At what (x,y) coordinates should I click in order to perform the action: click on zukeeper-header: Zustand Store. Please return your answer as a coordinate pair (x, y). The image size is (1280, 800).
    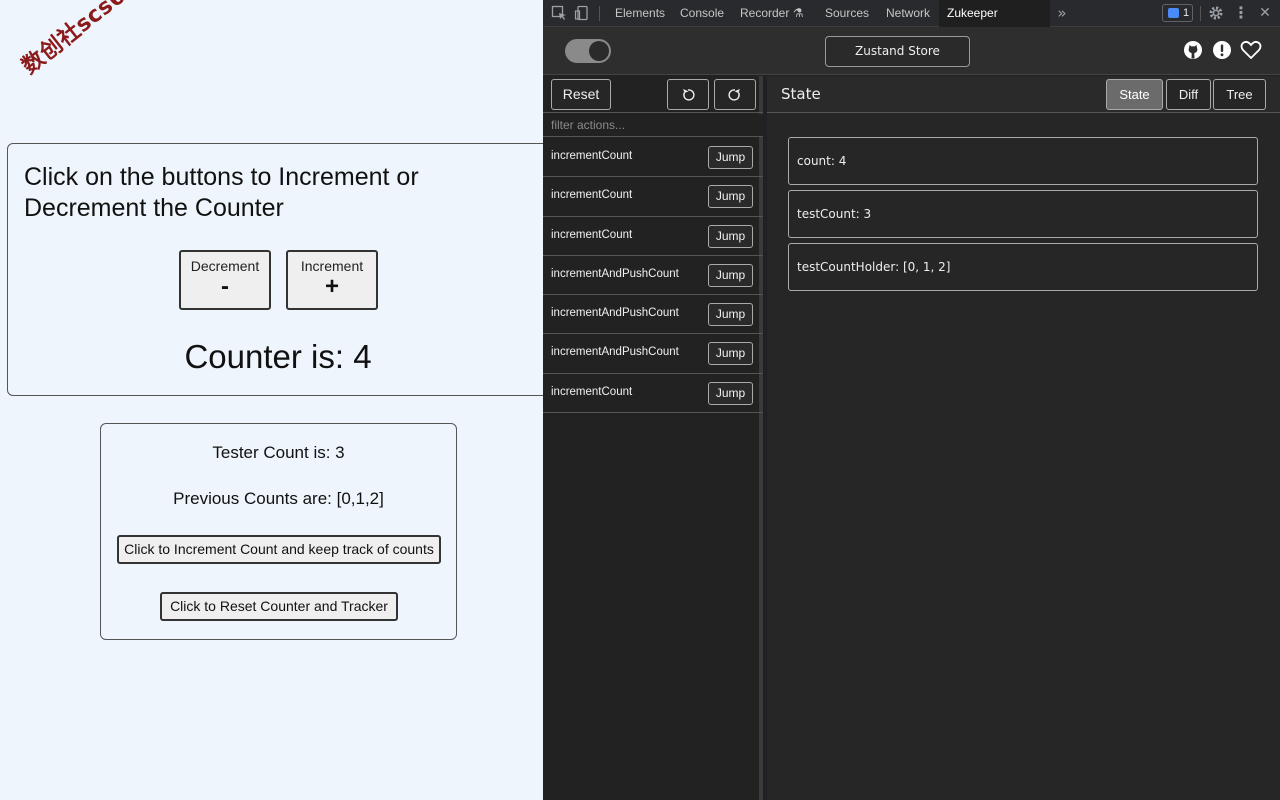
    Looking at the image, I should click on (911, 51).